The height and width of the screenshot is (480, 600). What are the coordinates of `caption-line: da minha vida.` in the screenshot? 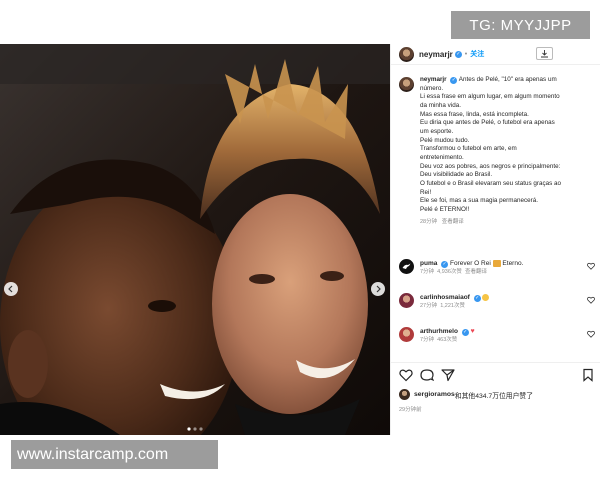 It's located at (440, 105).